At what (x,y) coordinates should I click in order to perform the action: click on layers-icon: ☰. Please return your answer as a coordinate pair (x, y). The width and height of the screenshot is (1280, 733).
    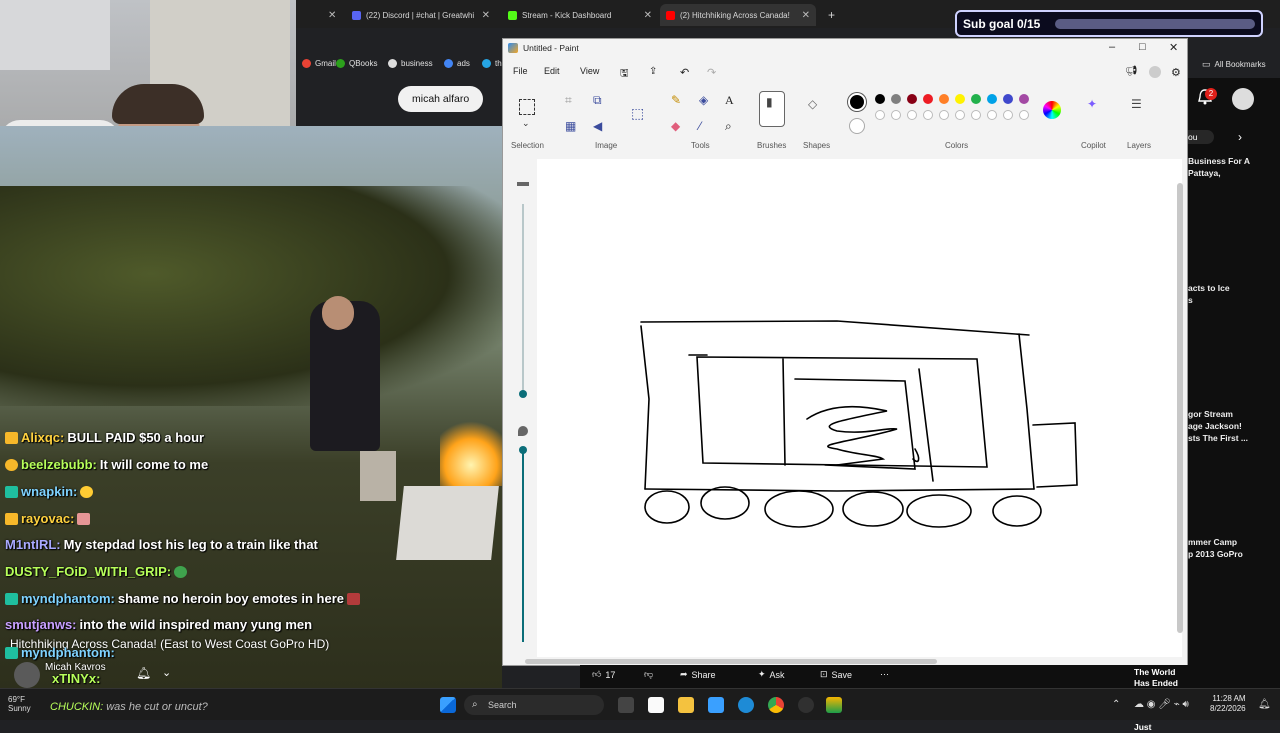
    Looking at the image, I should click on (1136, 104).